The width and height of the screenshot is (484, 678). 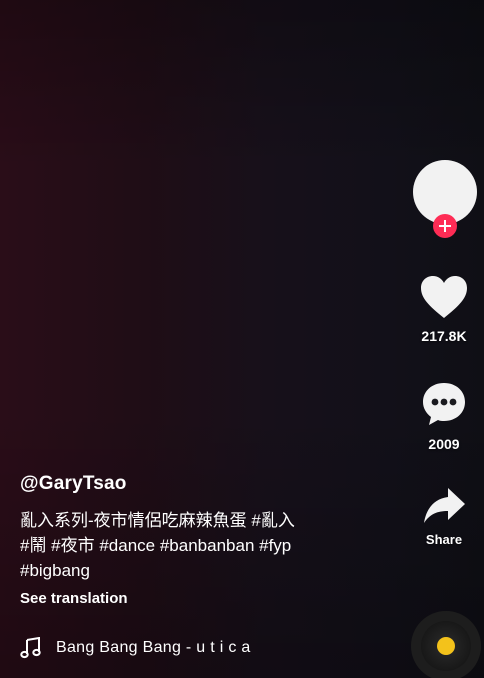 I want to click on share-action: Share, so click(x=444, y=516).